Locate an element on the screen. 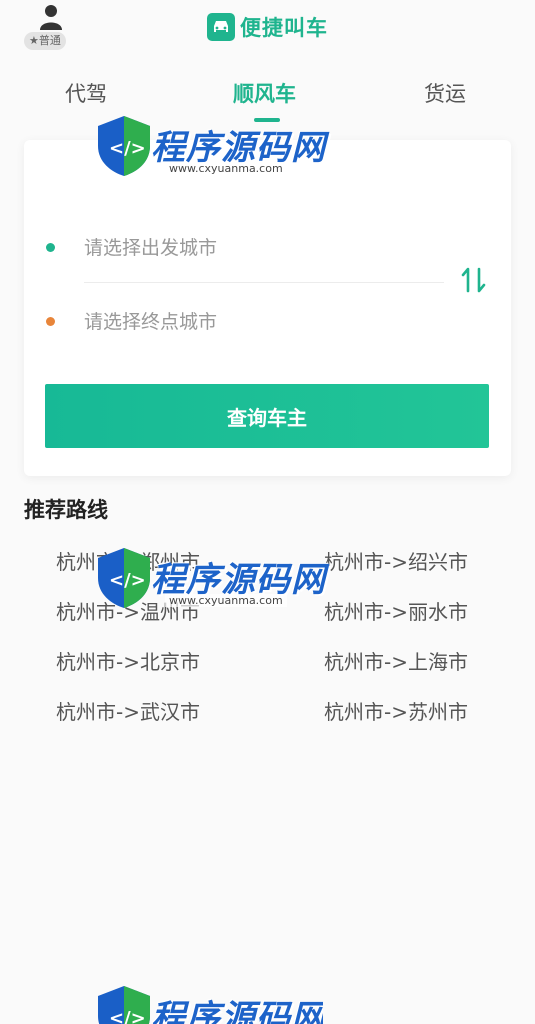 This screenshot has height=1024, width=535. service-tabs: 代驾 顺风车 货运 is located at coordinates (267, 100).